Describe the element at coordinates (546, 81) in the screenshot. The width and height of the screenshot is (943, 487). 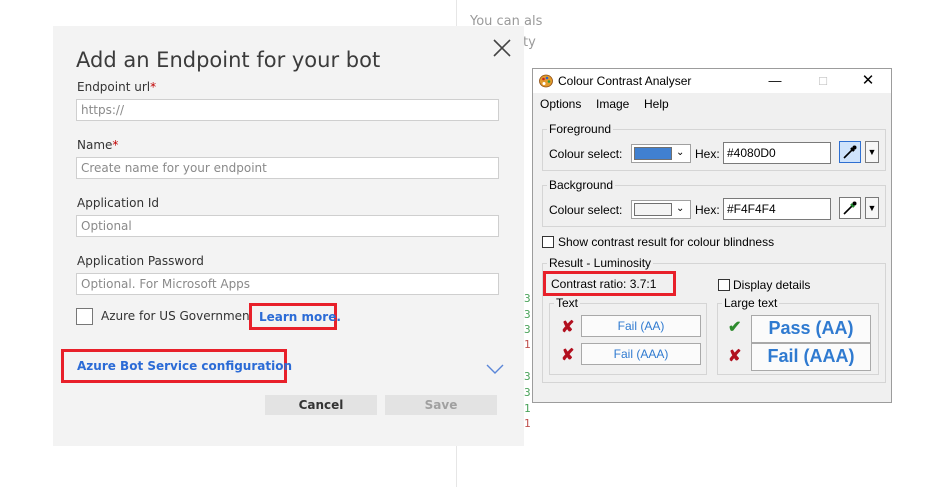
I see `palette-icon` at that location.